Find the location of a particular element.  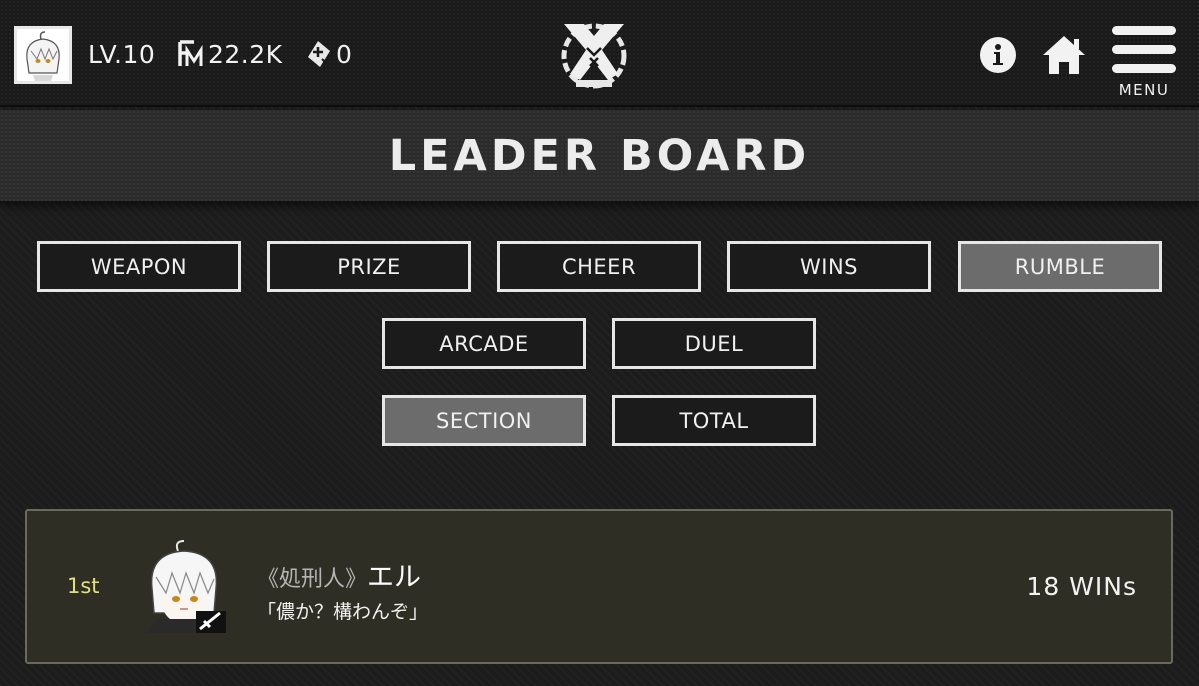

rank-label: 1st is located at coordinates (83, 586).